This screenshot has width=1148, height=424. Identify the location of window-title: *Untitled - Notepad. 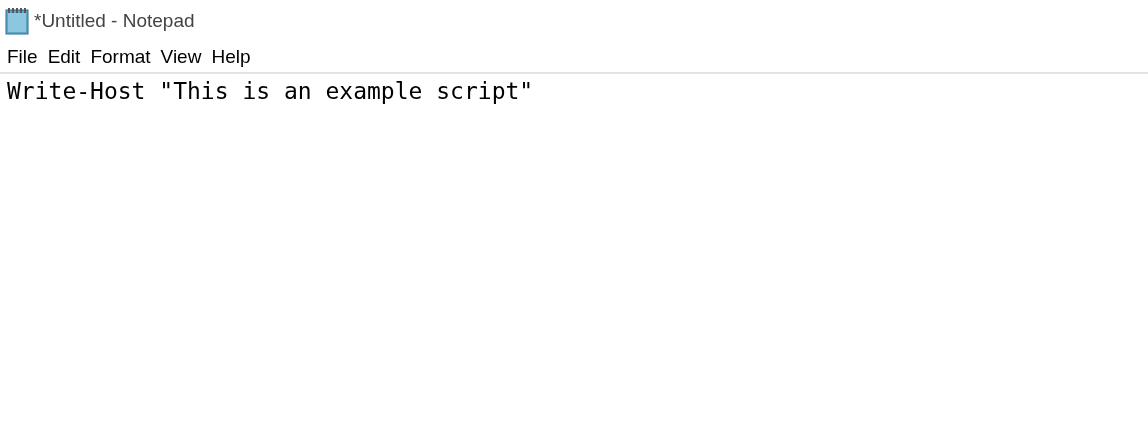
(114, 21).